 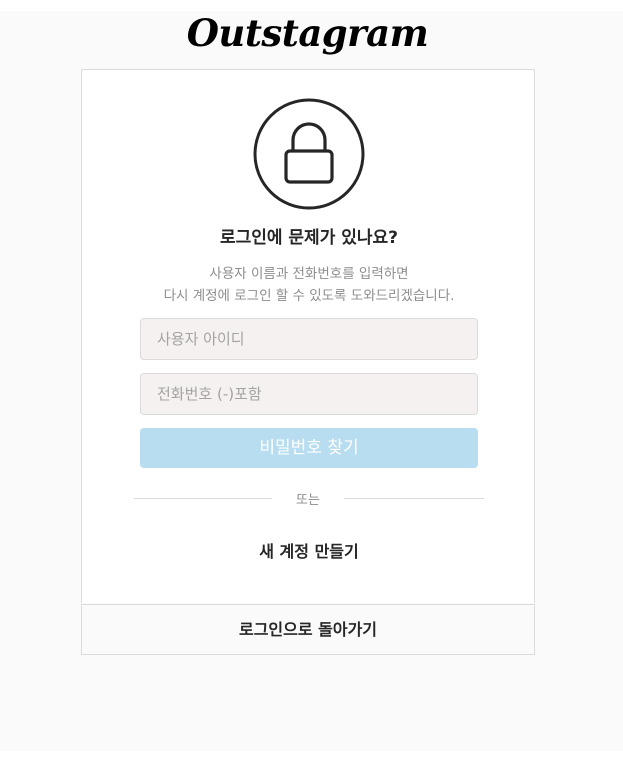 I want to click on brand-logo: Outstagram, so click(x=307, y=33).